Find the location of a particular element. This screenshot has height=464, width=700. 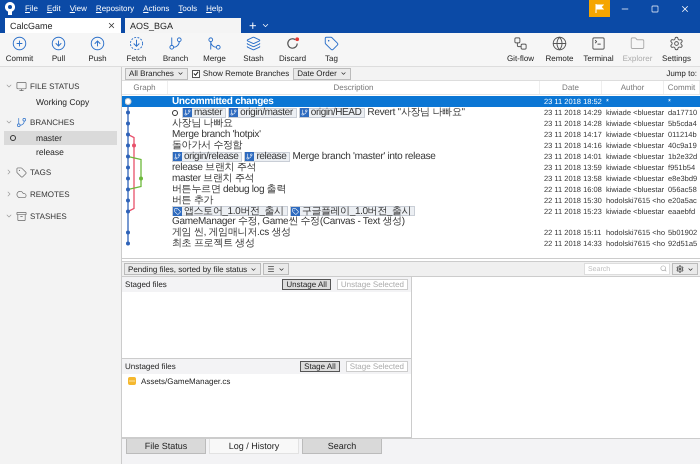

push-icon is located at coordinates (97, 43).